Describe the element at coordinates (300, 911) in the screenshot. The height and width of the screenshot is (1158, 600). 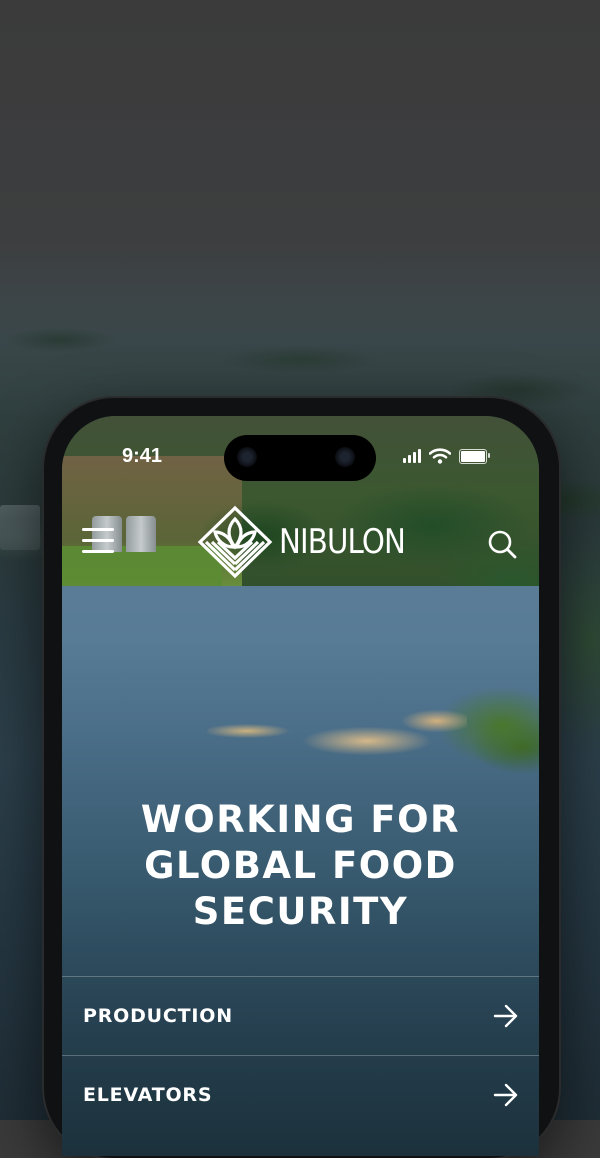
I see `hero-line: SECURITY` at that location.